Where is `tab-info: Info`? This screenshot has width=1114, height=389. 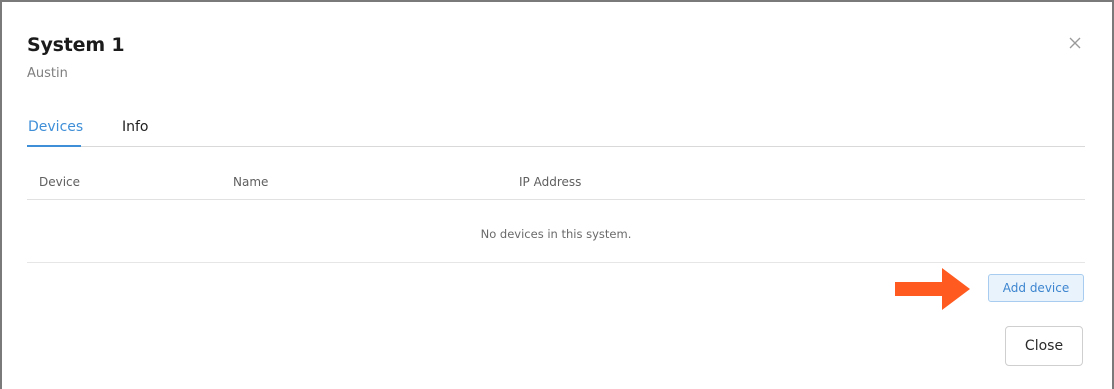
tab-info: Info is located at coordinates (135, 127).